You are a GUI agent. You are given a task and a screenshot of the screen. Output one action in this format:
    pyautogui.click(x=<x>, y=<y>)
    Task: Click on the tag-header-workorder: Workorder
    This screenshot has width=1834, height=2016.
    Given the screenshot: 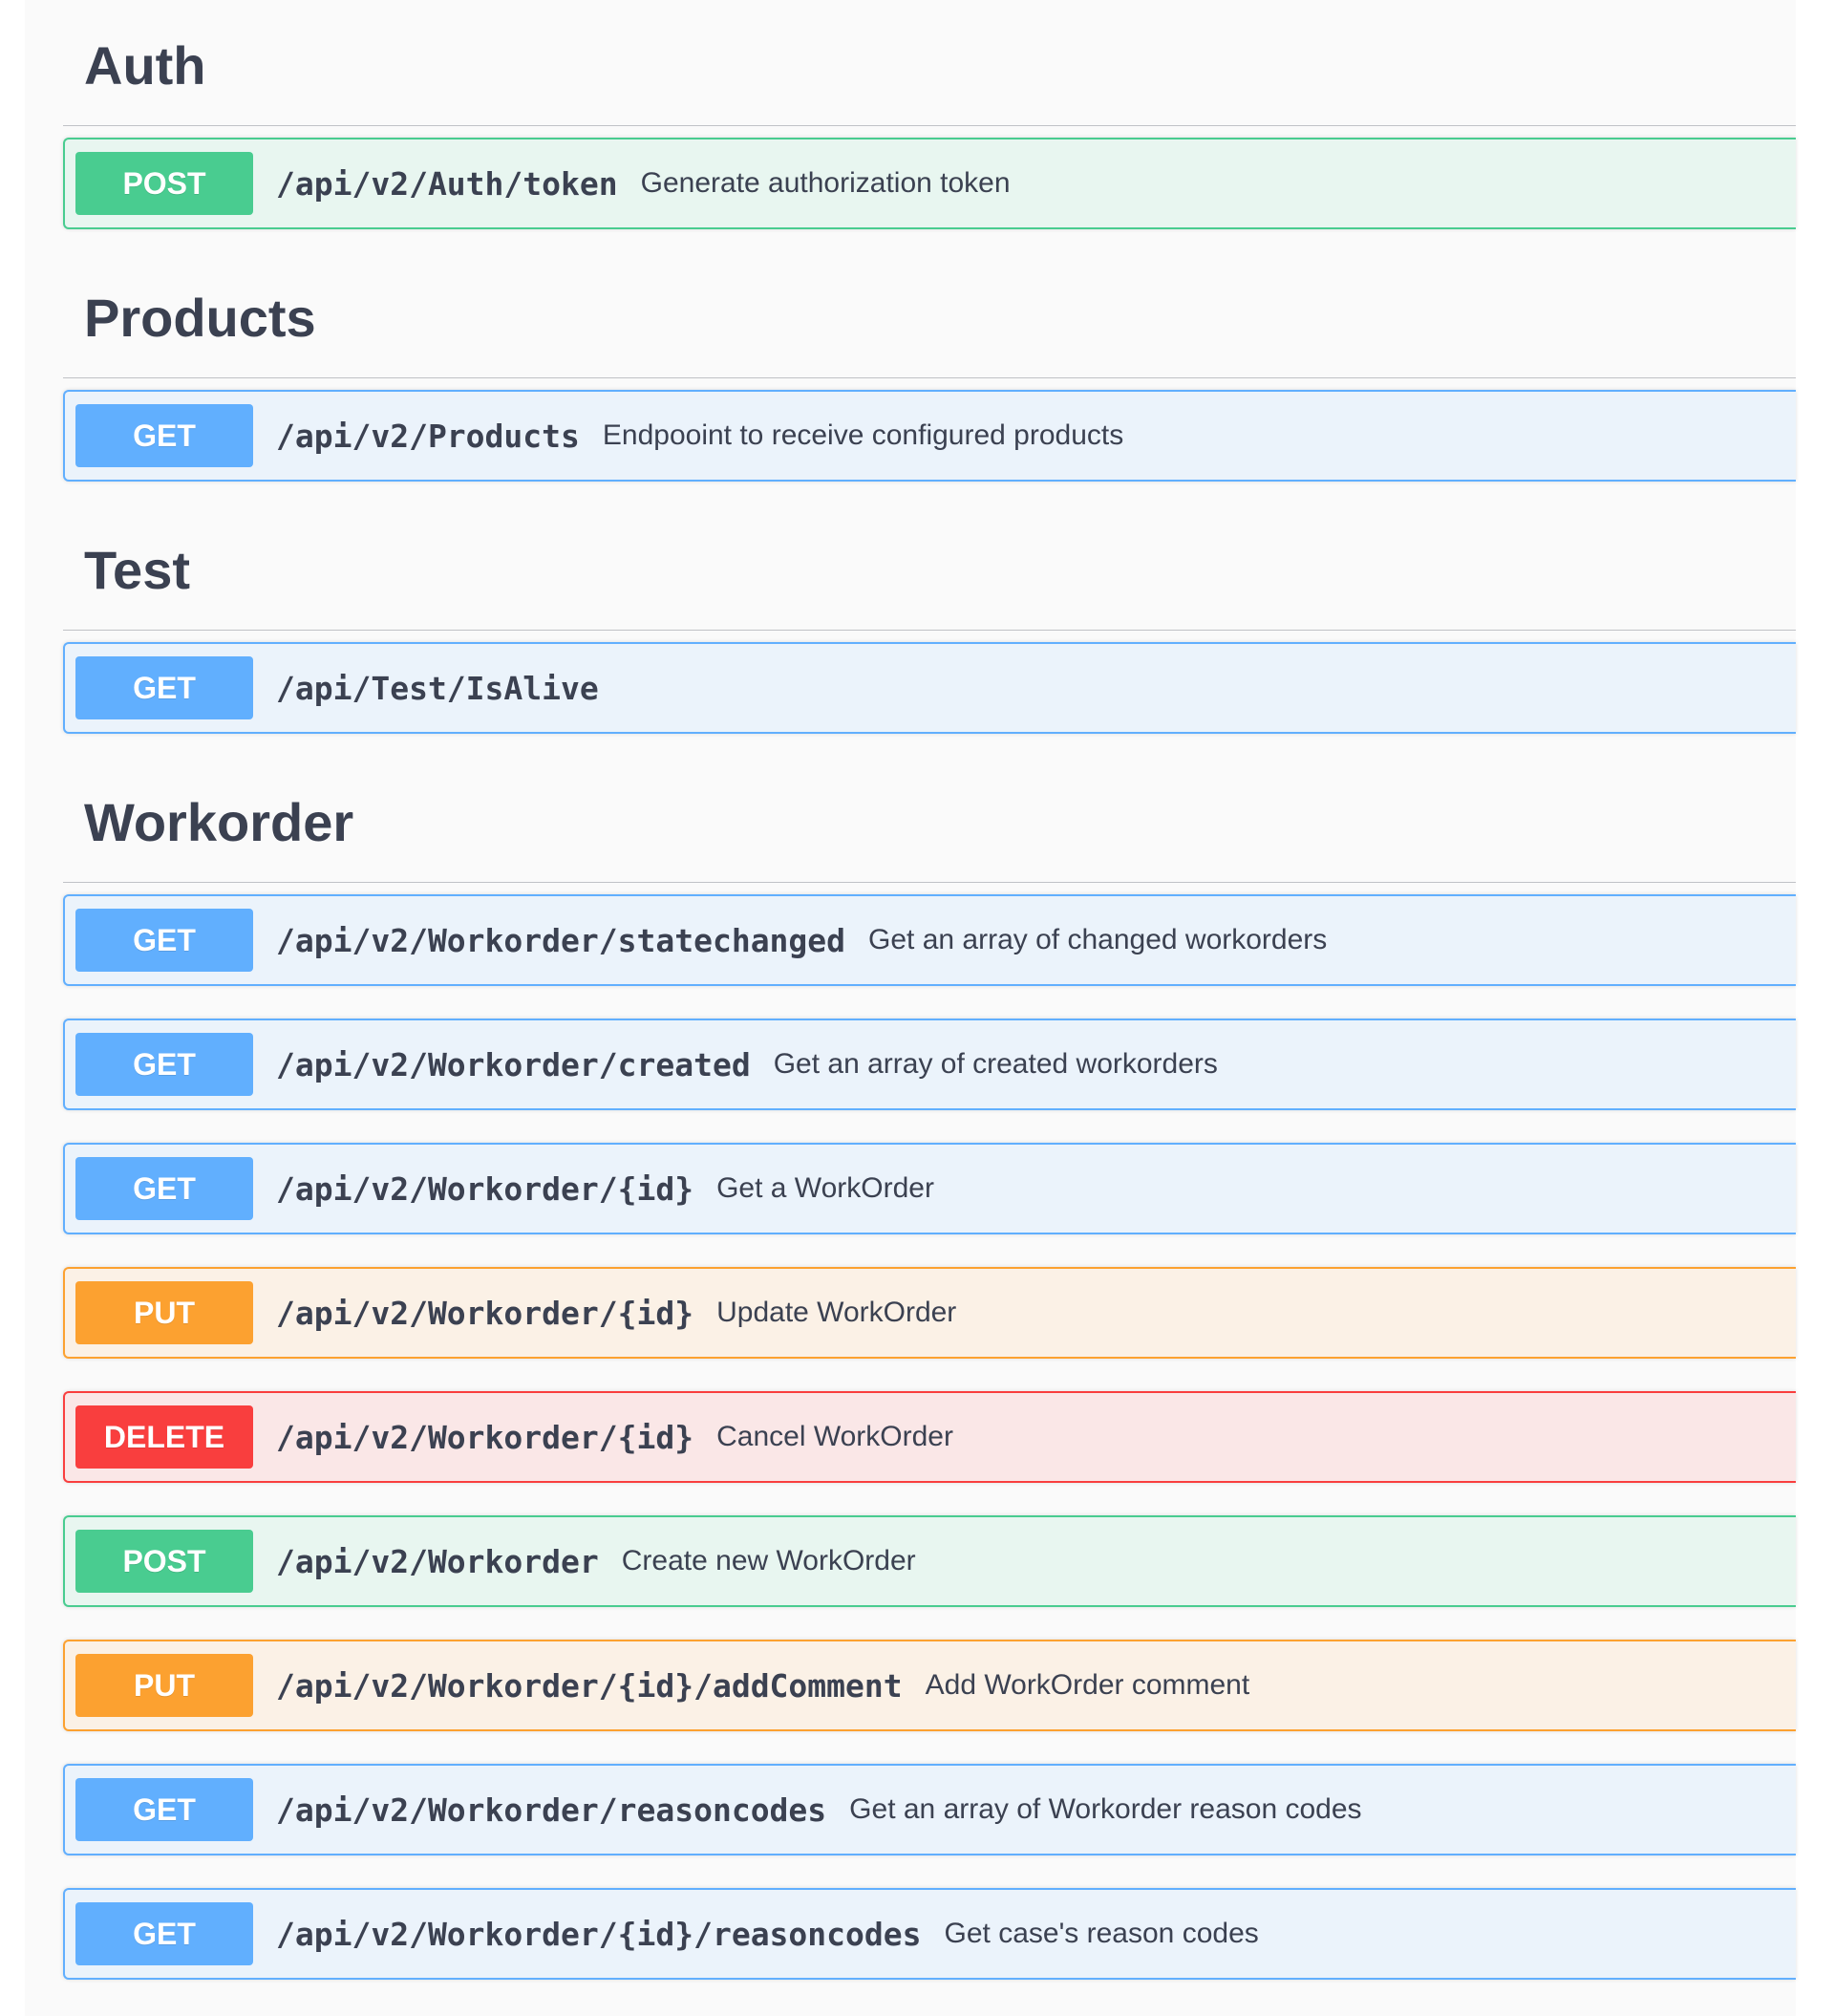 What is the action you would take?
    pyautogui.click(x=929, y=820)
    